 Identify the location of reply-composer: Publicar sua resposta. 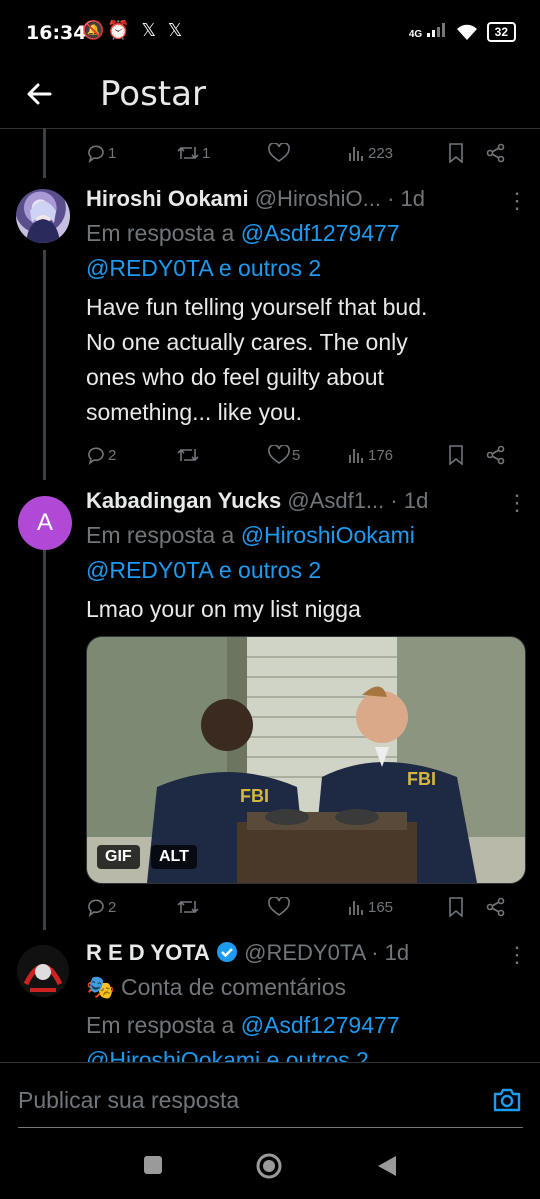
(270, 1097).